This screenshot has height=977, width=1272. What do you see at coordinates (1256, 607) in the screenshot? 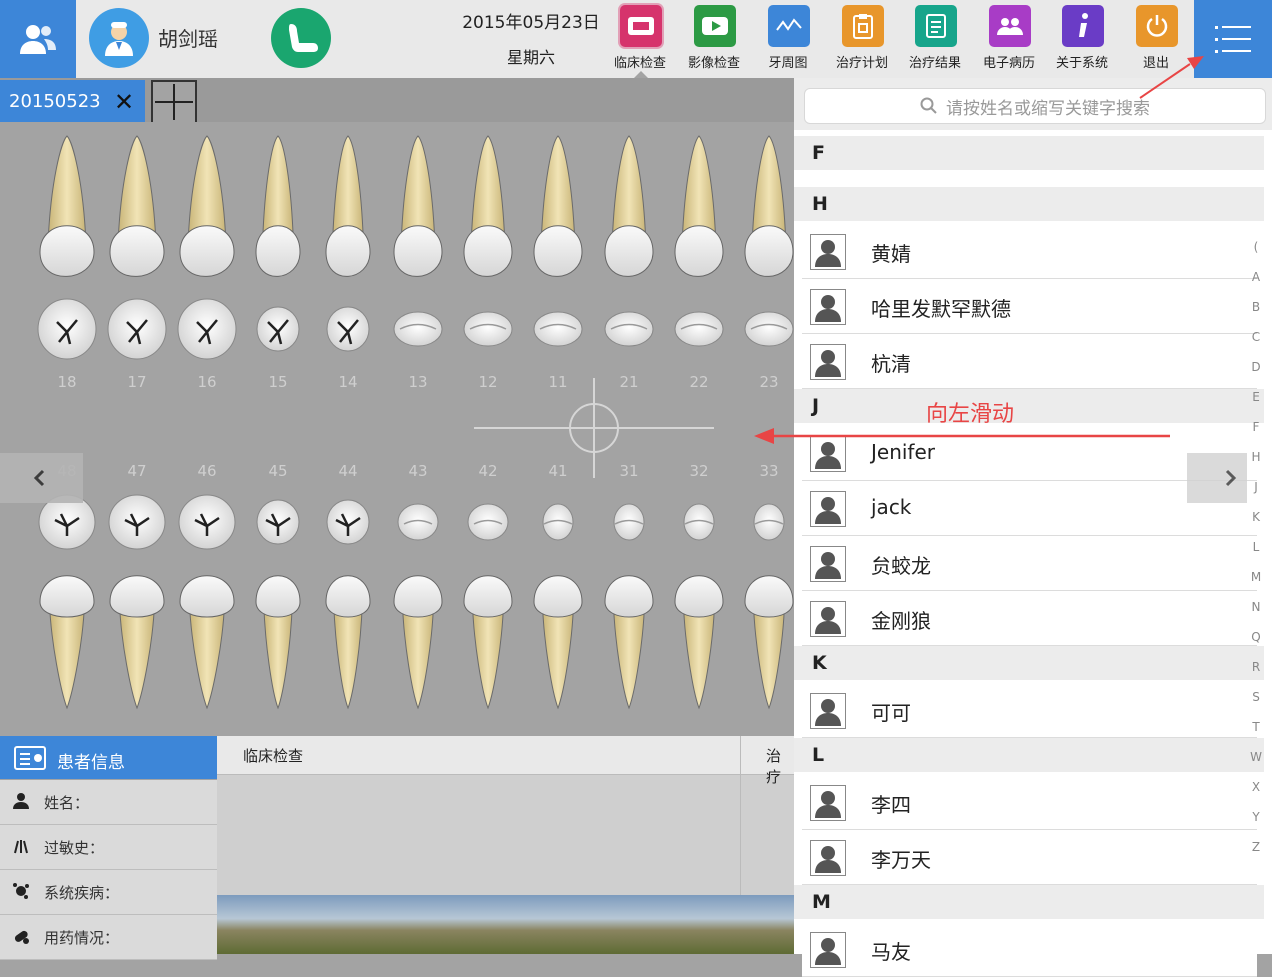
I see `alphabet-index-letter: N` at bounding box center [1256, 607].